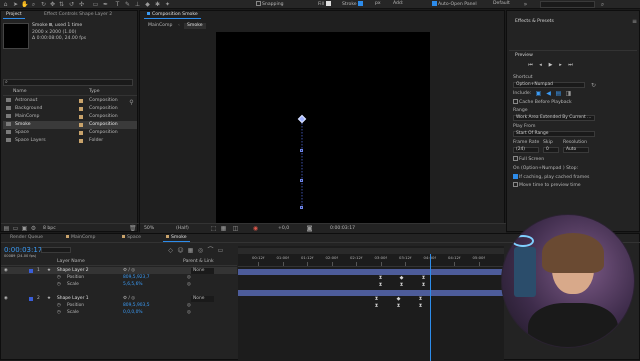 The width and height of the screenshot is (640, 361). Describe the element at coordinates (376, 299) in the screenshot. I see `keyframe-position-l1-a: ⧗` at that location.